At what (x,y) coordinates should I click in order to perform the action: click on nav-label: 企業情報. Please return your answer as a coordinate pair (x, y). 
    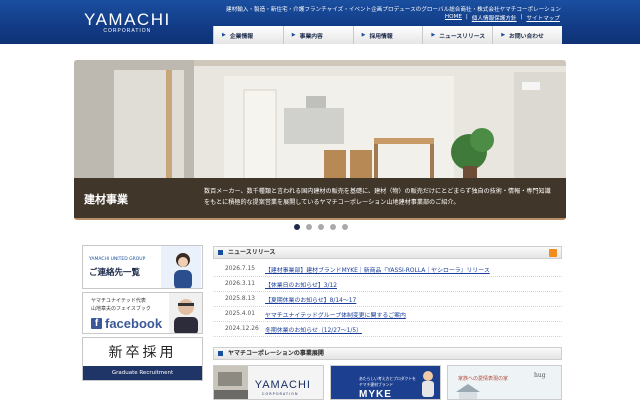
    Looking at the image, I should click on (241, 36).